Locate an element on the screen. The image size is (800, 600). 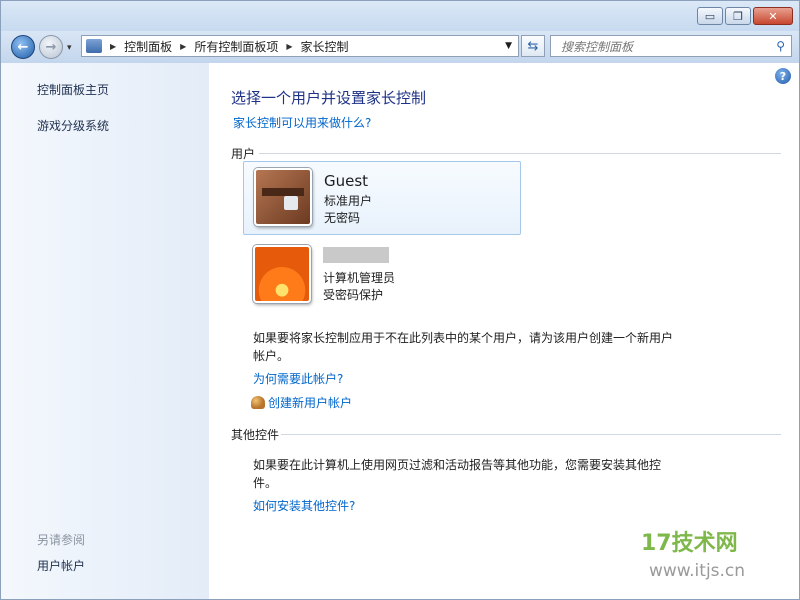
add-user-icon is located at coordinates (258, 402).